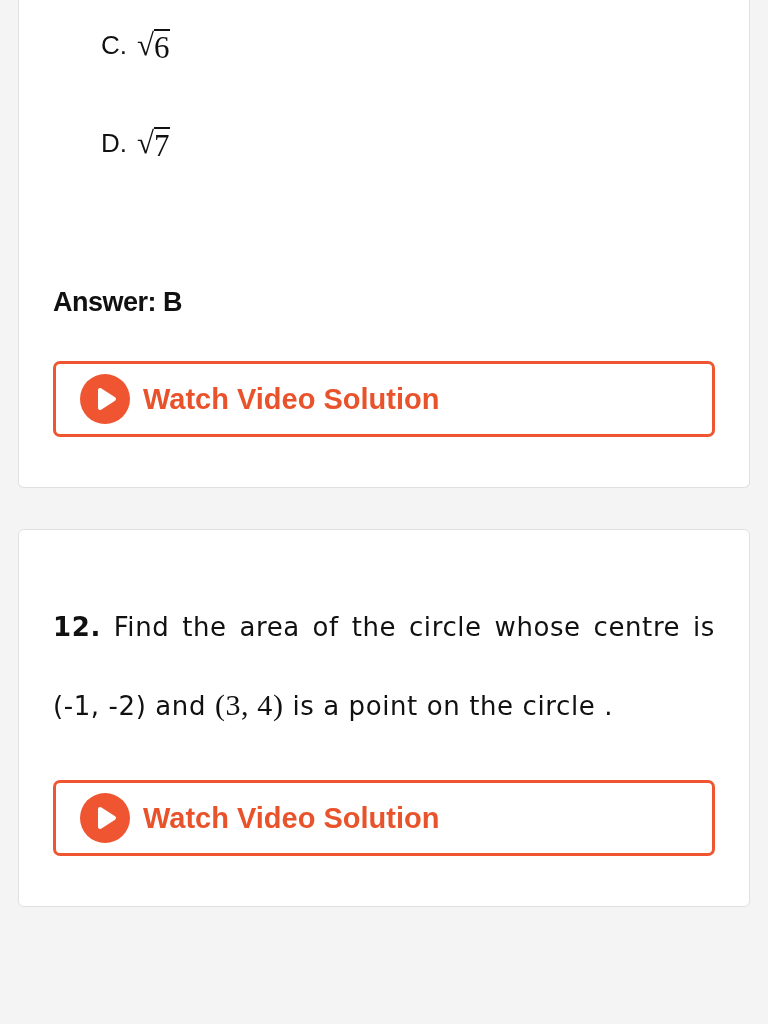  I want to click on answer-text: Answer: B, so click(118, 302).